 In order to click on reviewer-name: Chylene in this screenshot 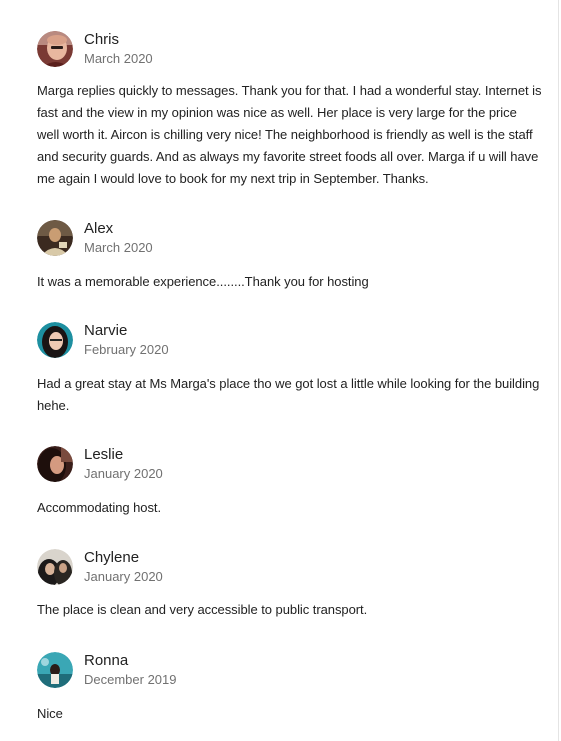, I will do `click(111, 558)`.